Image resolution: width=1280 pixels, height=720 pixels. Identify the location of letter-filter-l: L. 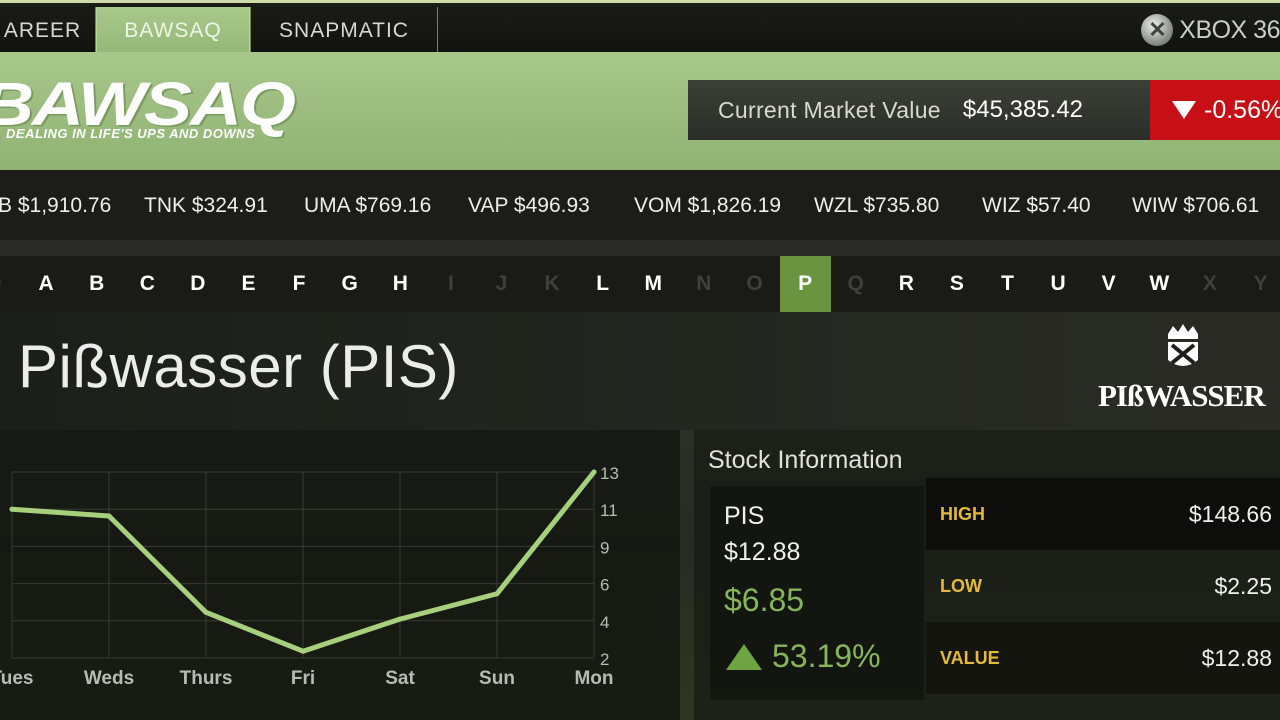
(602, 284).